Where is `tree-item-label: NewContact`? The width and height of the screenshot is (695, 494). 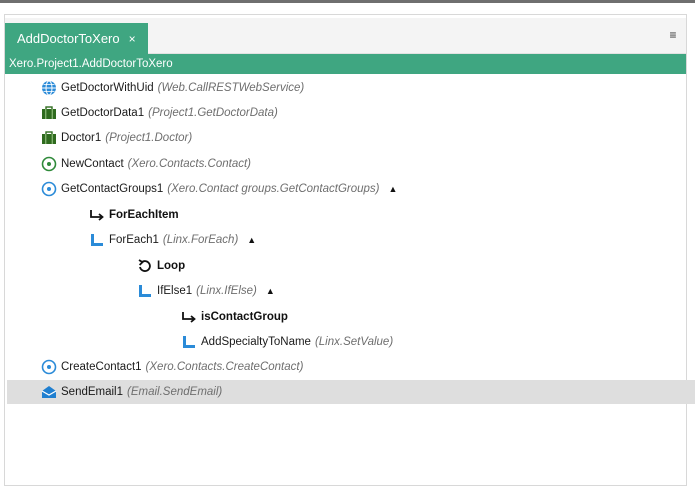 tree-item-label: NewContact is located at coordinates (92, 164).